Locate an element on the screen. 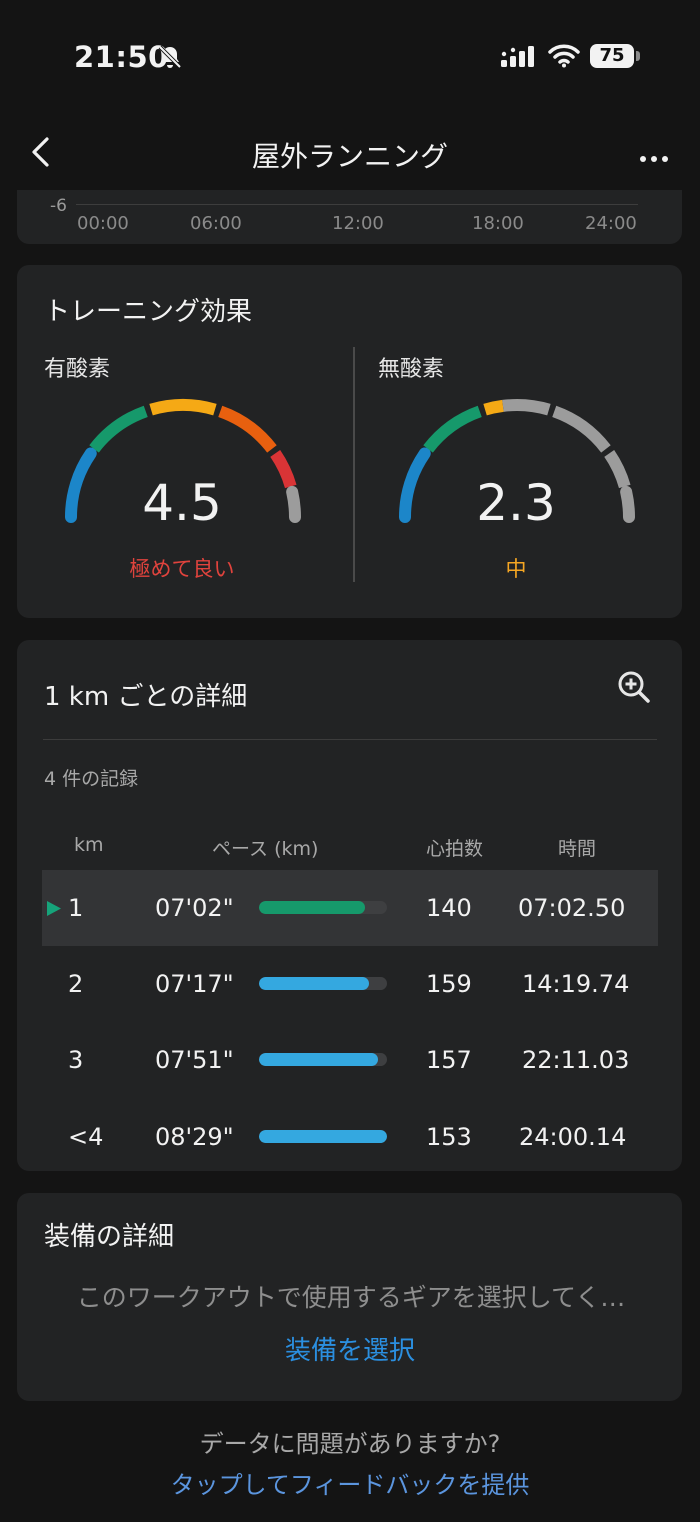 Image resolution: width=700 pixels, height=1522 pixels. row-time: 24:00.14 is located at coordinates (573, 1137).